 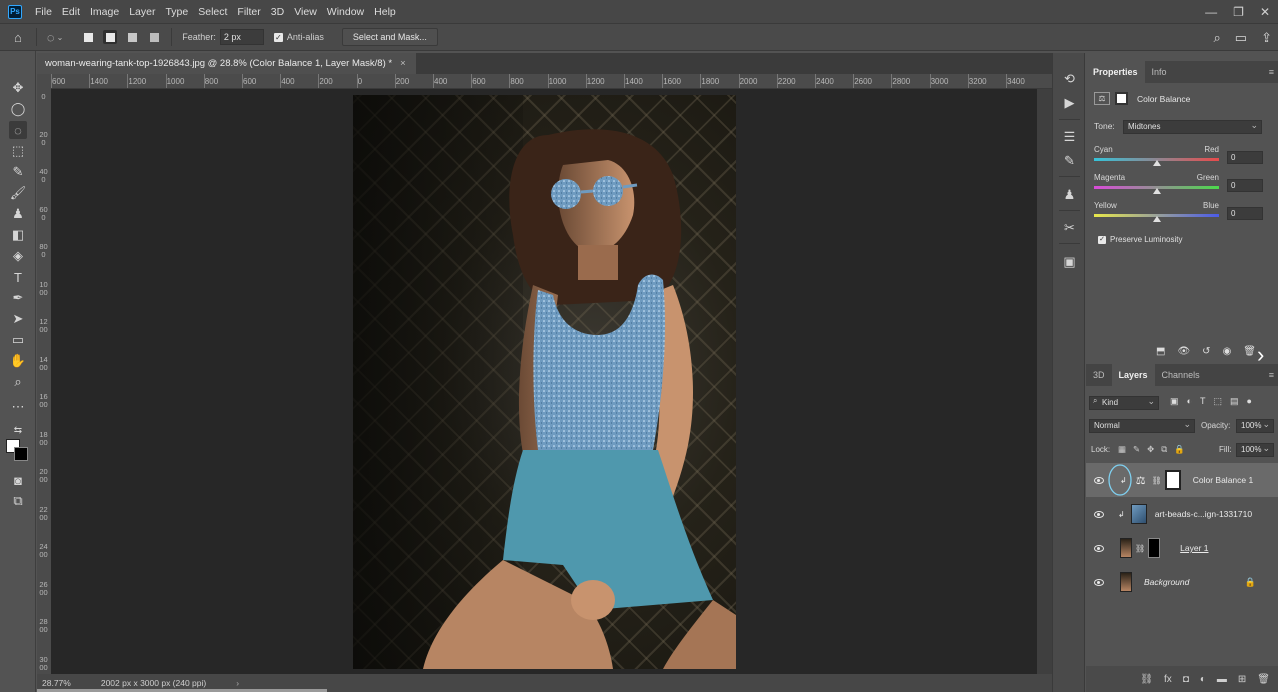 What do you see at coordinates (104, 12) in the screenshot?
I see `menu-image: Image` at bounding box center [104, 12].